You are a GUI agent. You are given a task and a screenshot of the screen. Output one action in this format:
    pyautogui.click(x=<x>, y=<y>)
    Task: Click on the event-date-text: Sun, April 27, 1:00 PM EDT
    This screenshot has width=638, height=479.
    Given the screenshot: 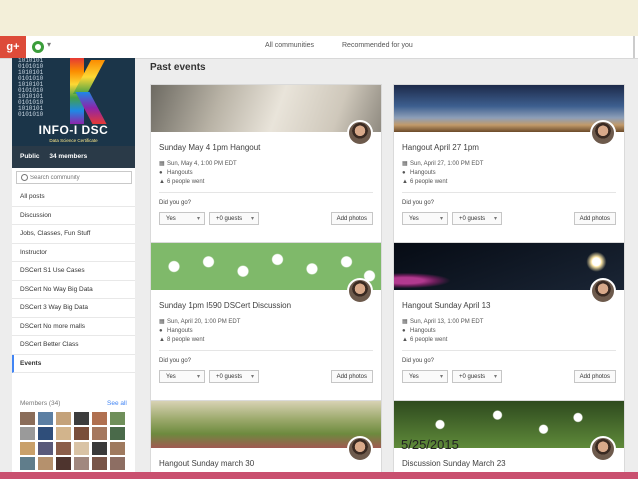 What is the action you would take?
    pyautogui.click(x=447, y=164)
    